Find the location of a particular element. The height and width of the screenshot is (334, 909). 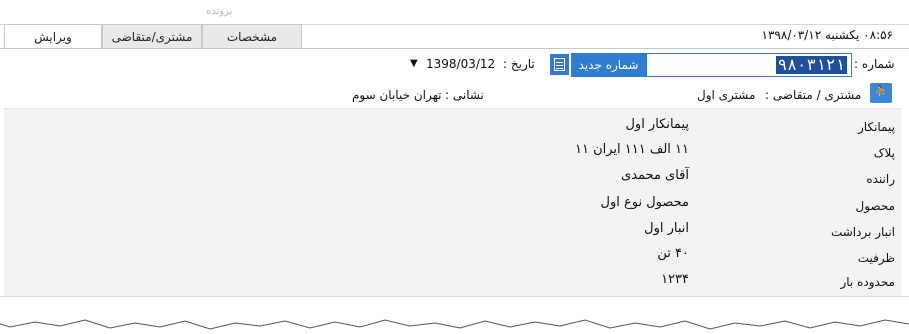

tab-divider is located at coordinates (454, 48).